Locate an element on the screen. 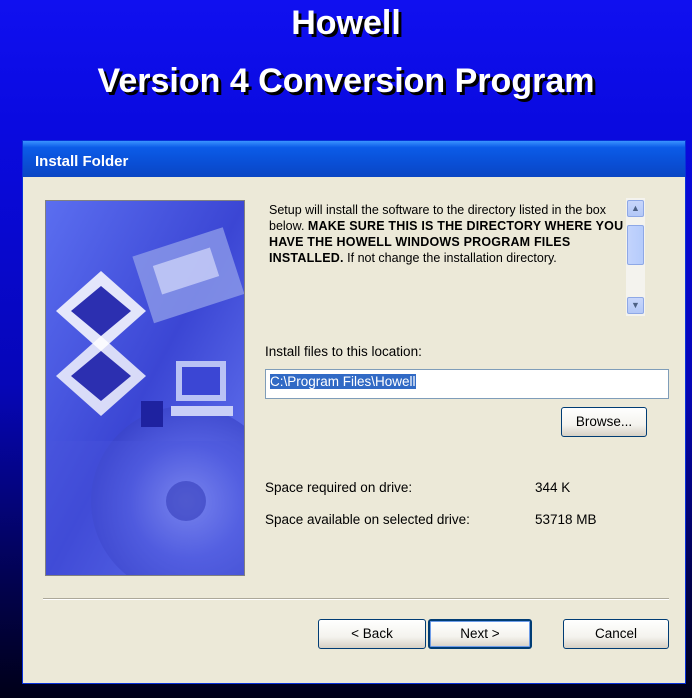 This screenshot has width=692, height=698. cancel-button: Cancel is located at coordinates (616, 634).